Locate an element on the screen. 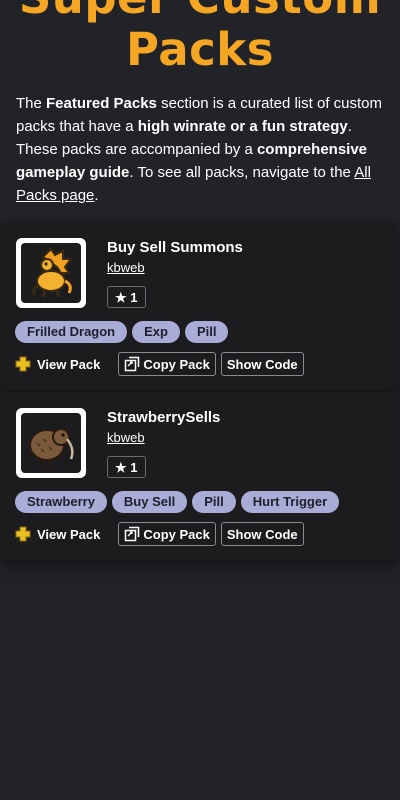 Image resolution: width=400 pixels, height=800 pixels. page-title-line2: Packs is located at coordinates (200, 49).